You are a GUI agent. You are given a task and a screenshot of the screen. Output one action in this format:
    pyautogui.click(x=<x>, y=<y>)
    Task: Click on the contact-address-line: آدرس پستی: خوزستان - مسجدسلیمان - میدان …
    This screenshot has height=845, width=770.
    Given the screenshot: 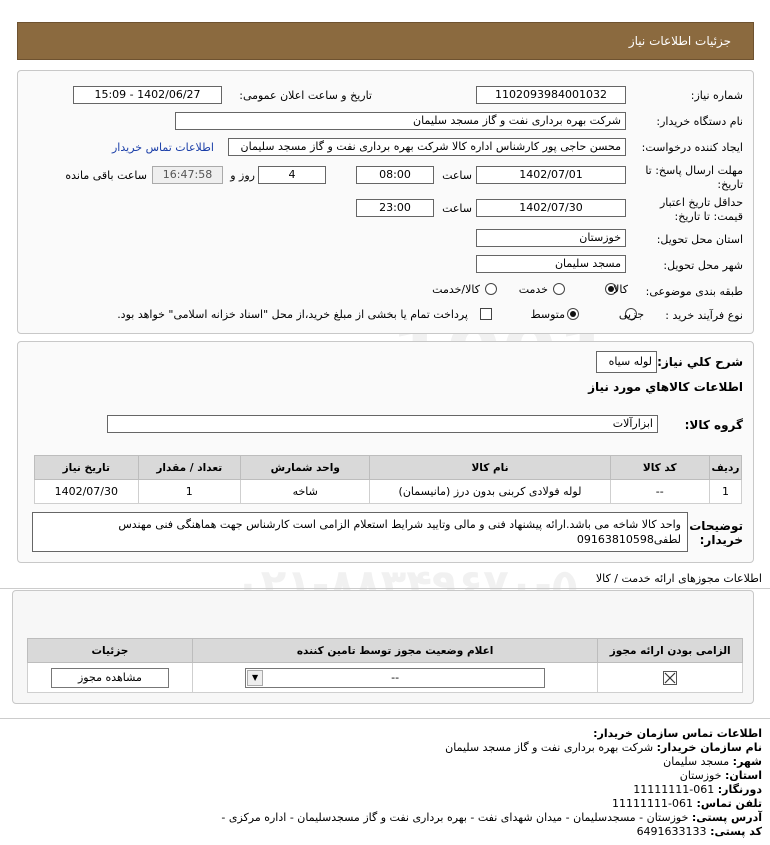 What is the action you would take?
    pyautogui.click(x=491, y=817)
    